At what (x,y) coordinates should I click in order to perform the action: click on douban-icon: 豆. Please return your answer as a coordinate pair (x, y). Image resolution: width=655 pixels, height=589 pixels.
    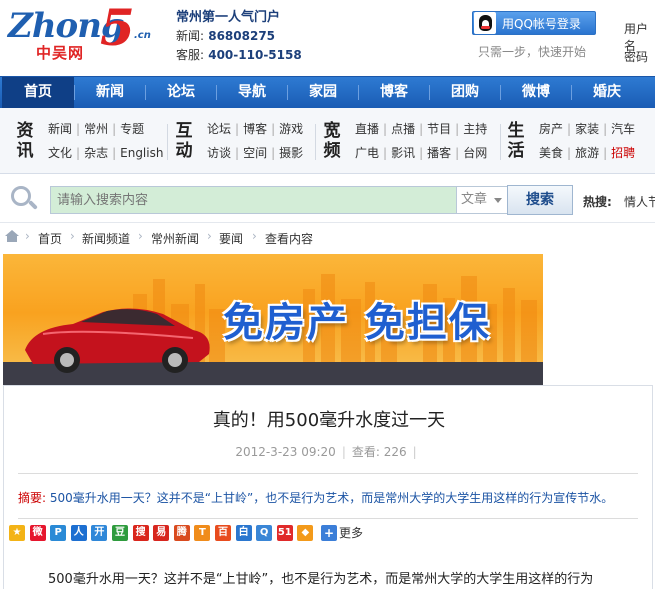
    Looking at the image, I should click on (120, 533).